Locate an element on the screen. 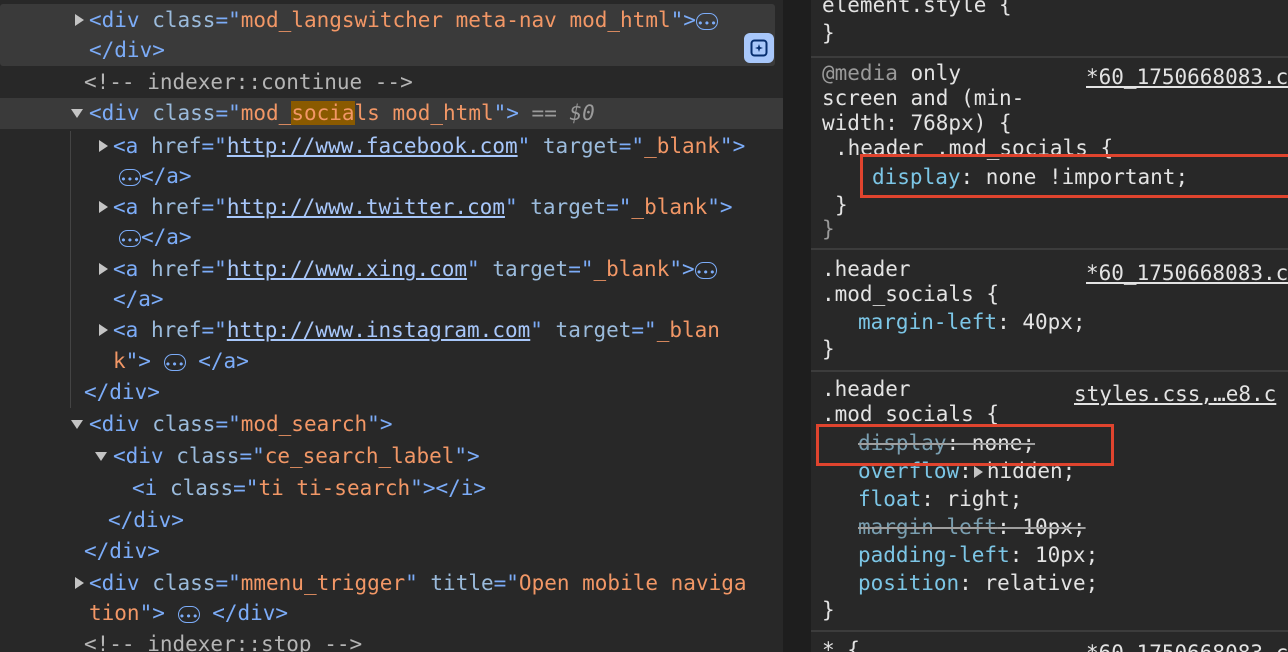 The width and height of the screenshot is (1288, 652). media-query-line2: screen and (min- is located at coordinates (923, 98).